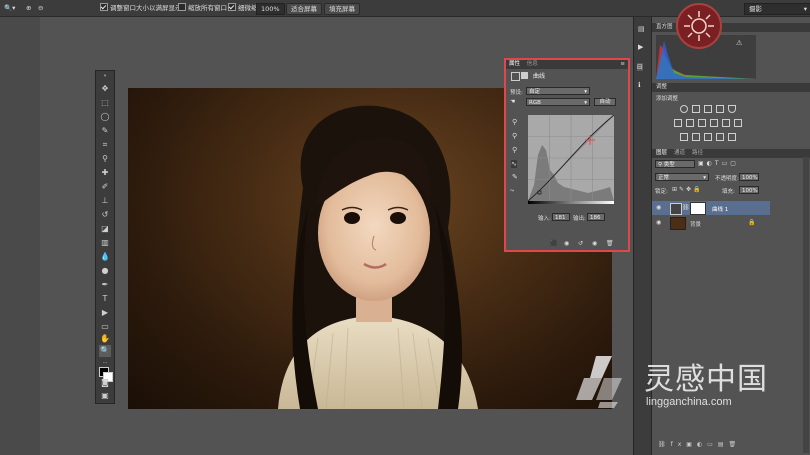 The image size is (810, 455). I want to click on layers-footer-icons: ⛓fx▣◐▭▤🗑, so click(714, 446).